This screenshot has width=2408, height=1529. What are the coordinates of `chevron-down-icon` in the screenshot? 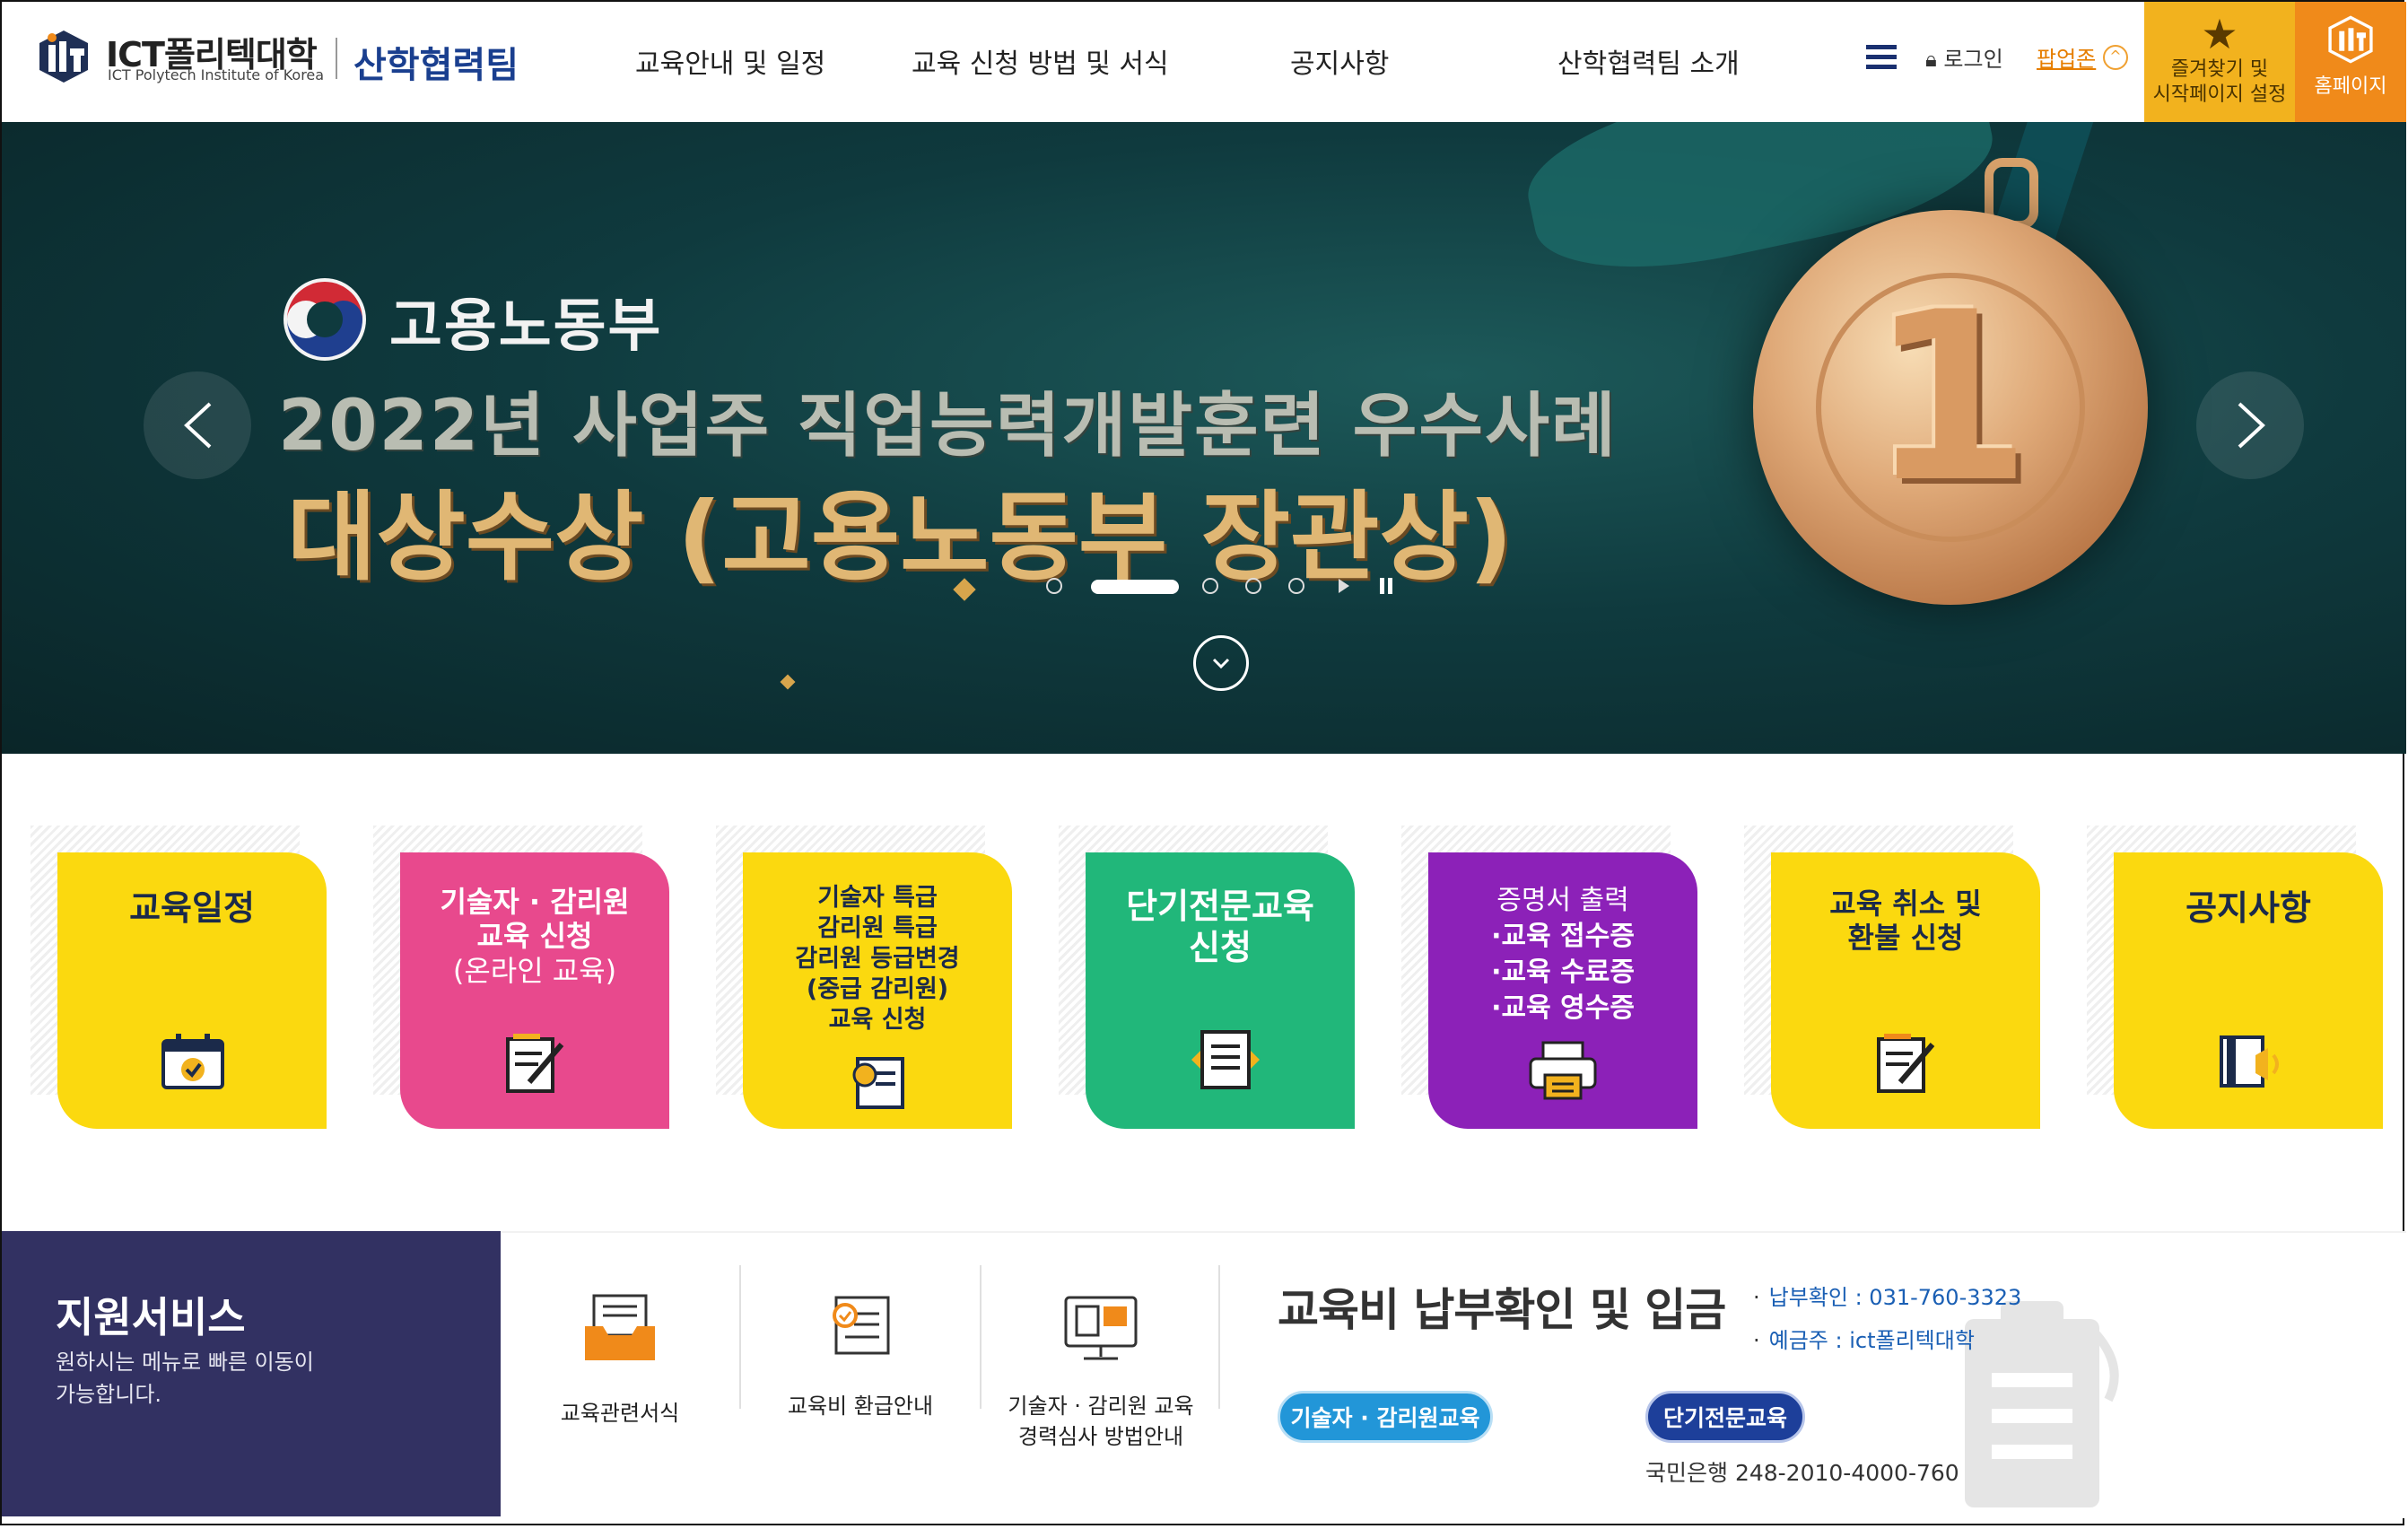 It's located at (1221, 664).